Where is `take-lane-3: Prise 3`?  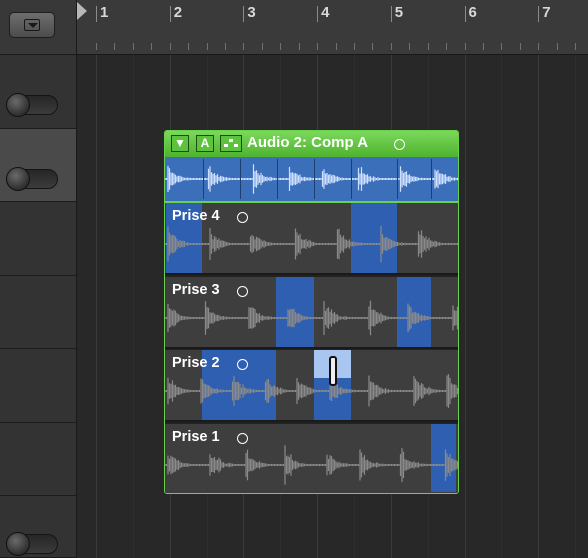
take-lane-3: Prise 3 is located at coordinates (311, 313).